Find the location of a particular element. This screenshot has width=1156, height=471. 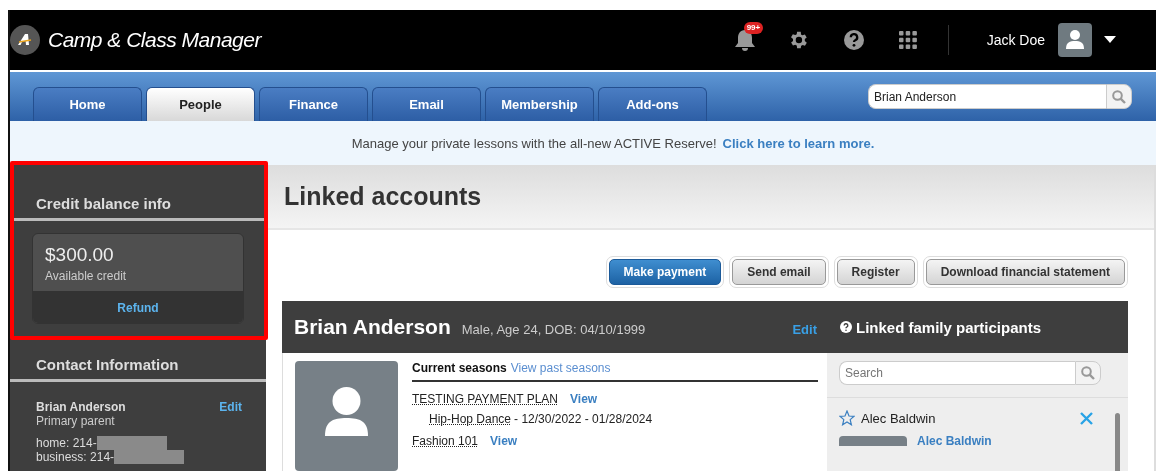

apps-grid-icon is located at coordinates (907, 40).